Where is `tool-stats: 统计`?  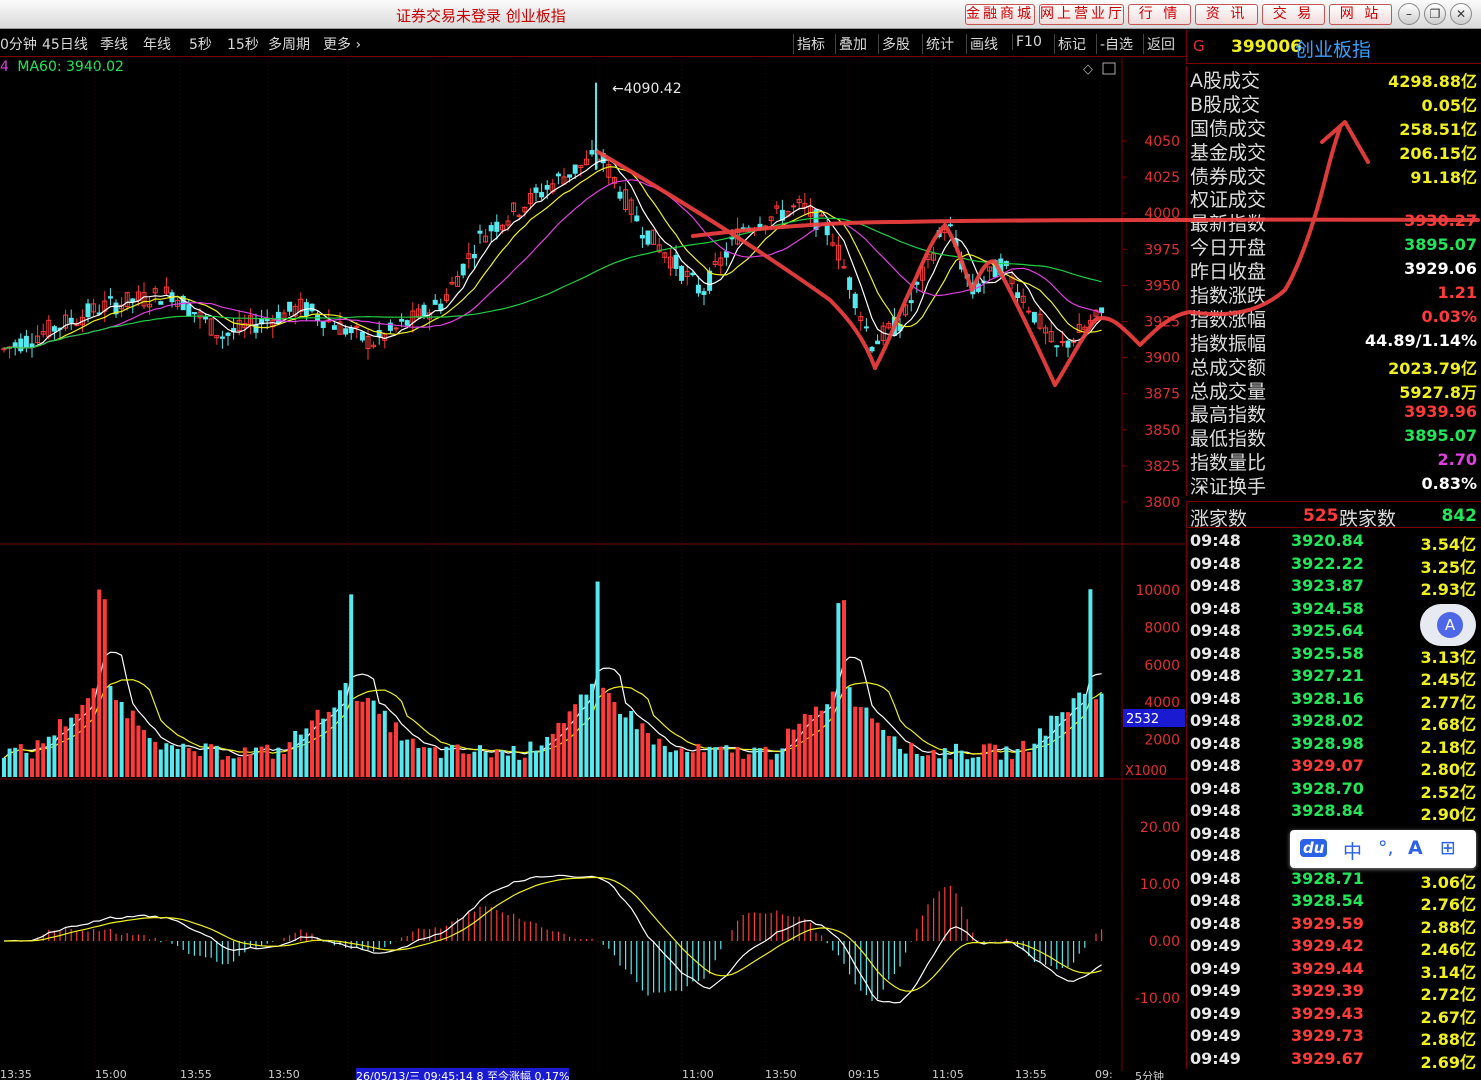 tool-stats: 统计 is located at coordinates (938, 44).